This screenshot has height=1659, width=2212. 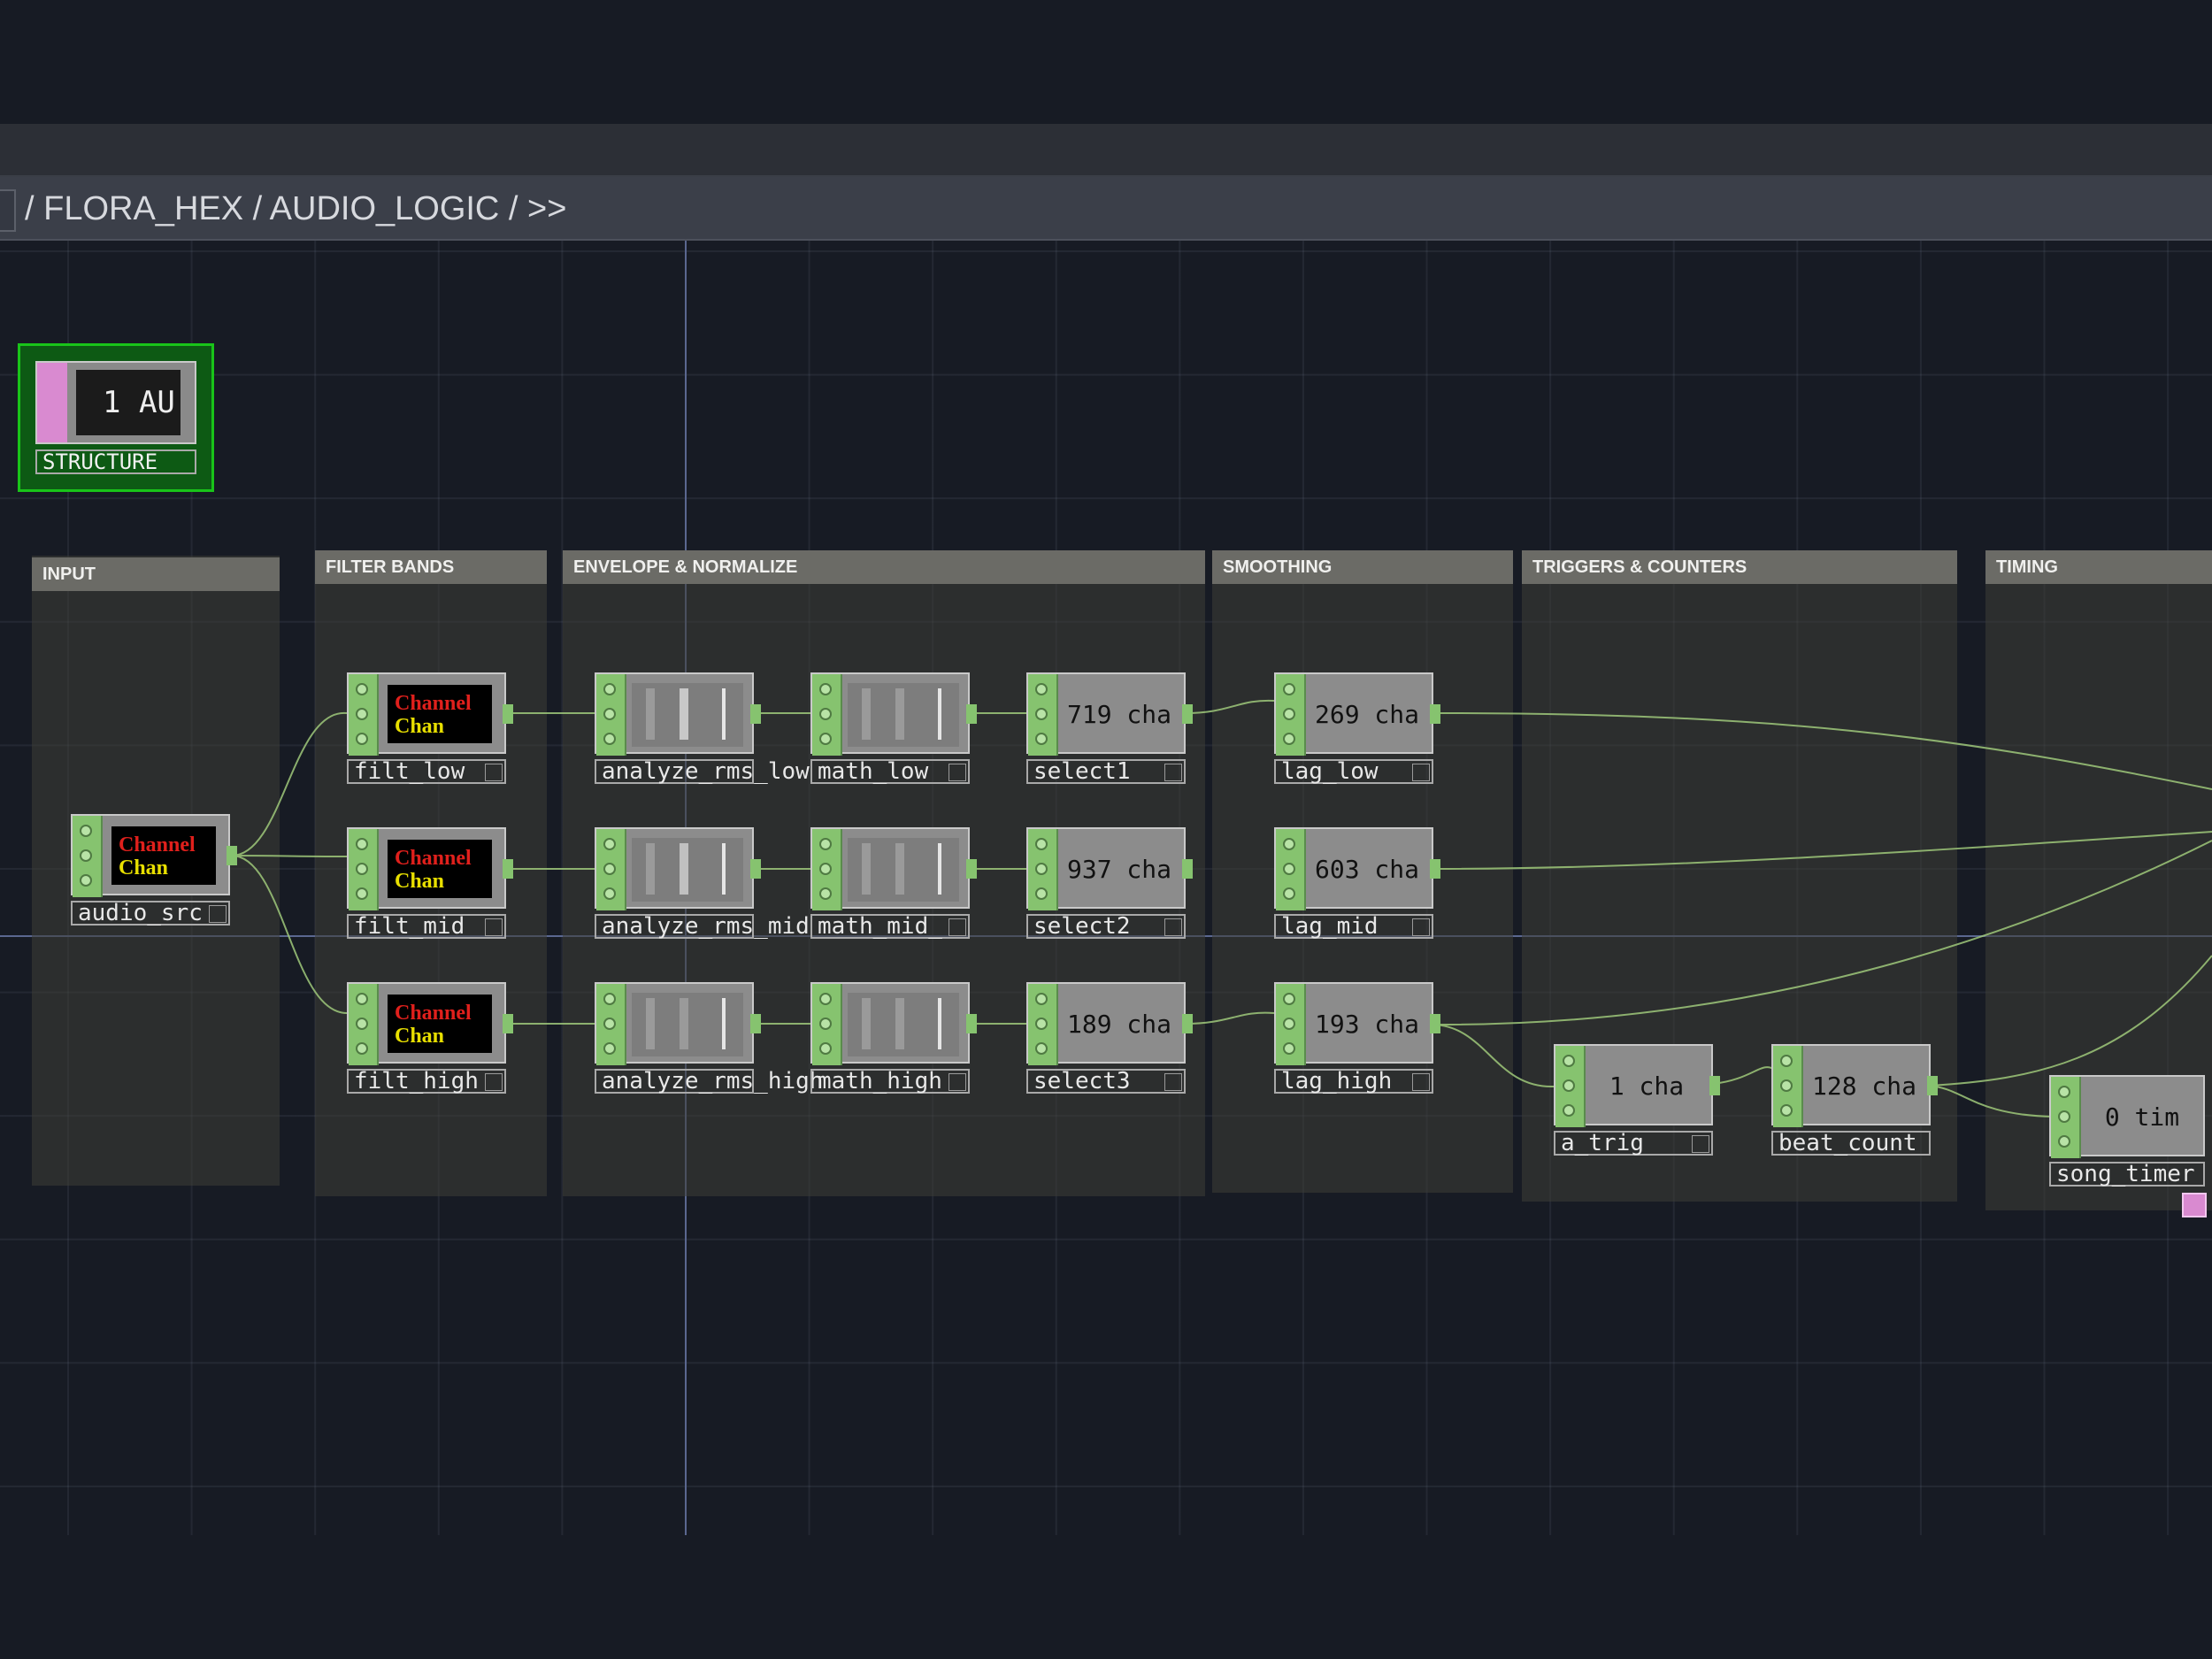 What do you see at coordinates (1851, 1144) in the screenshot?
I see `node-label: beat_count` at bounding box center [1851, 1144].